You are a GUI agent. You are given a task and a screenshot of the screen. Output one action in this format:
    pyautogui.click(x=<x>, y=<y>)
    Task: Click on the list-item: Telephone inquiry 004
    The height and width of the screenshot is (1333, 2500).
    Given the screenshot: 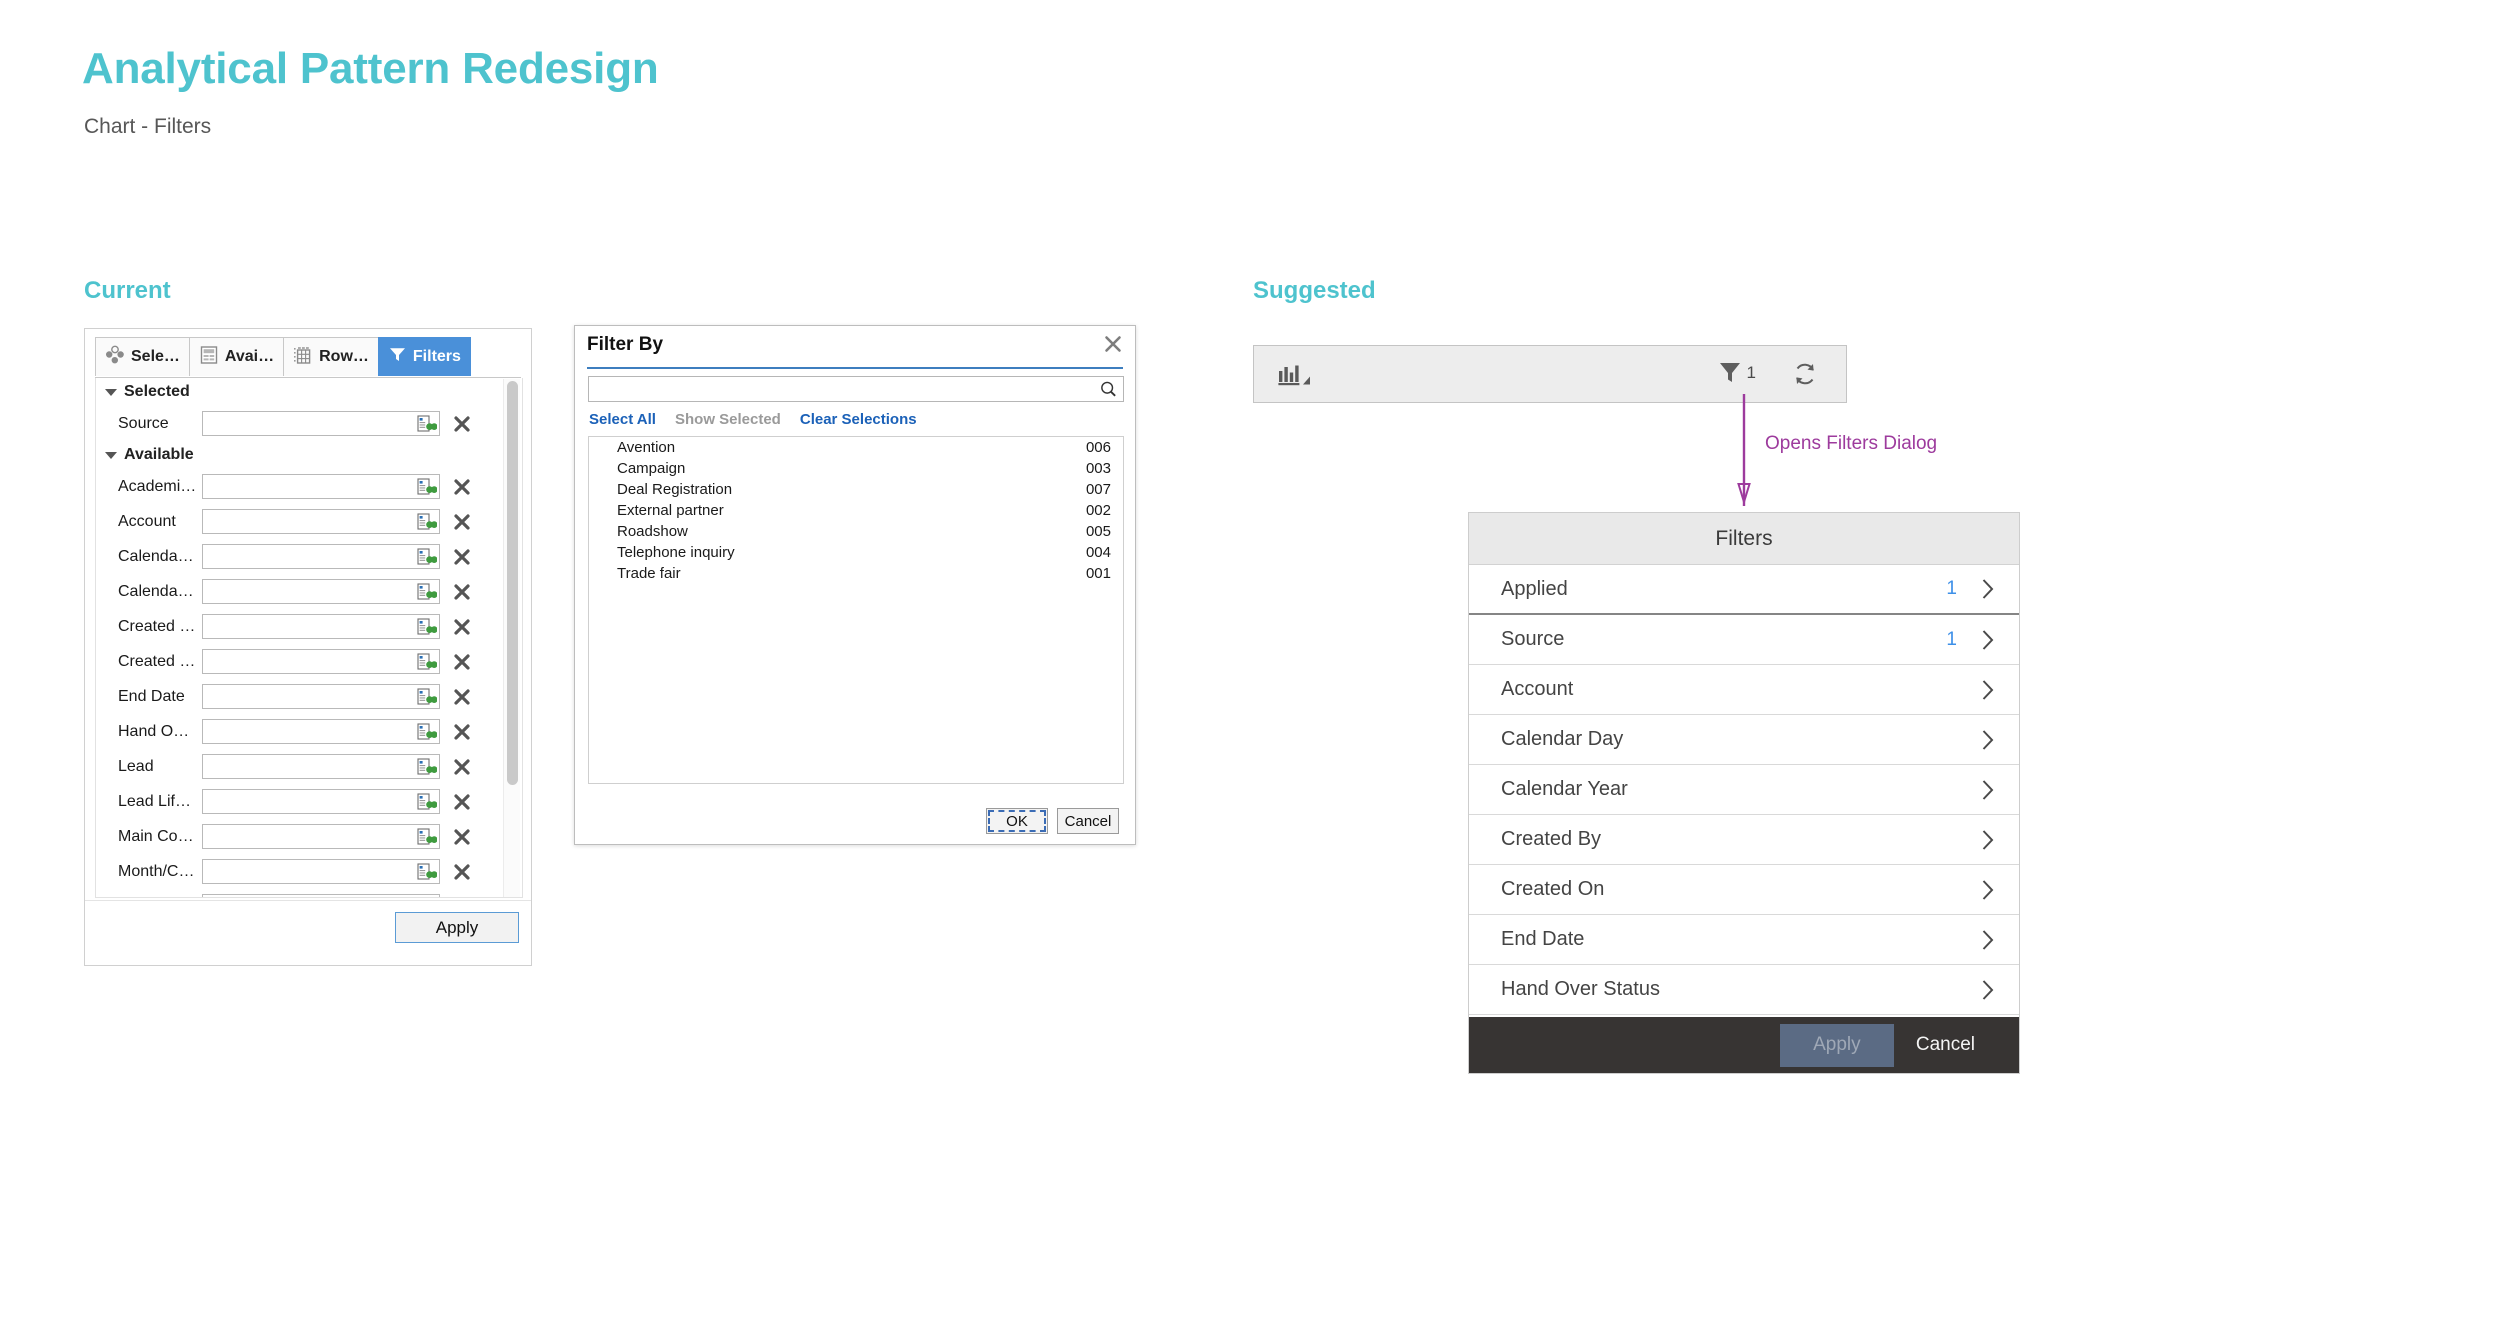 What is the action you would take?
    pyautogui.click(x=856, y=552)
    